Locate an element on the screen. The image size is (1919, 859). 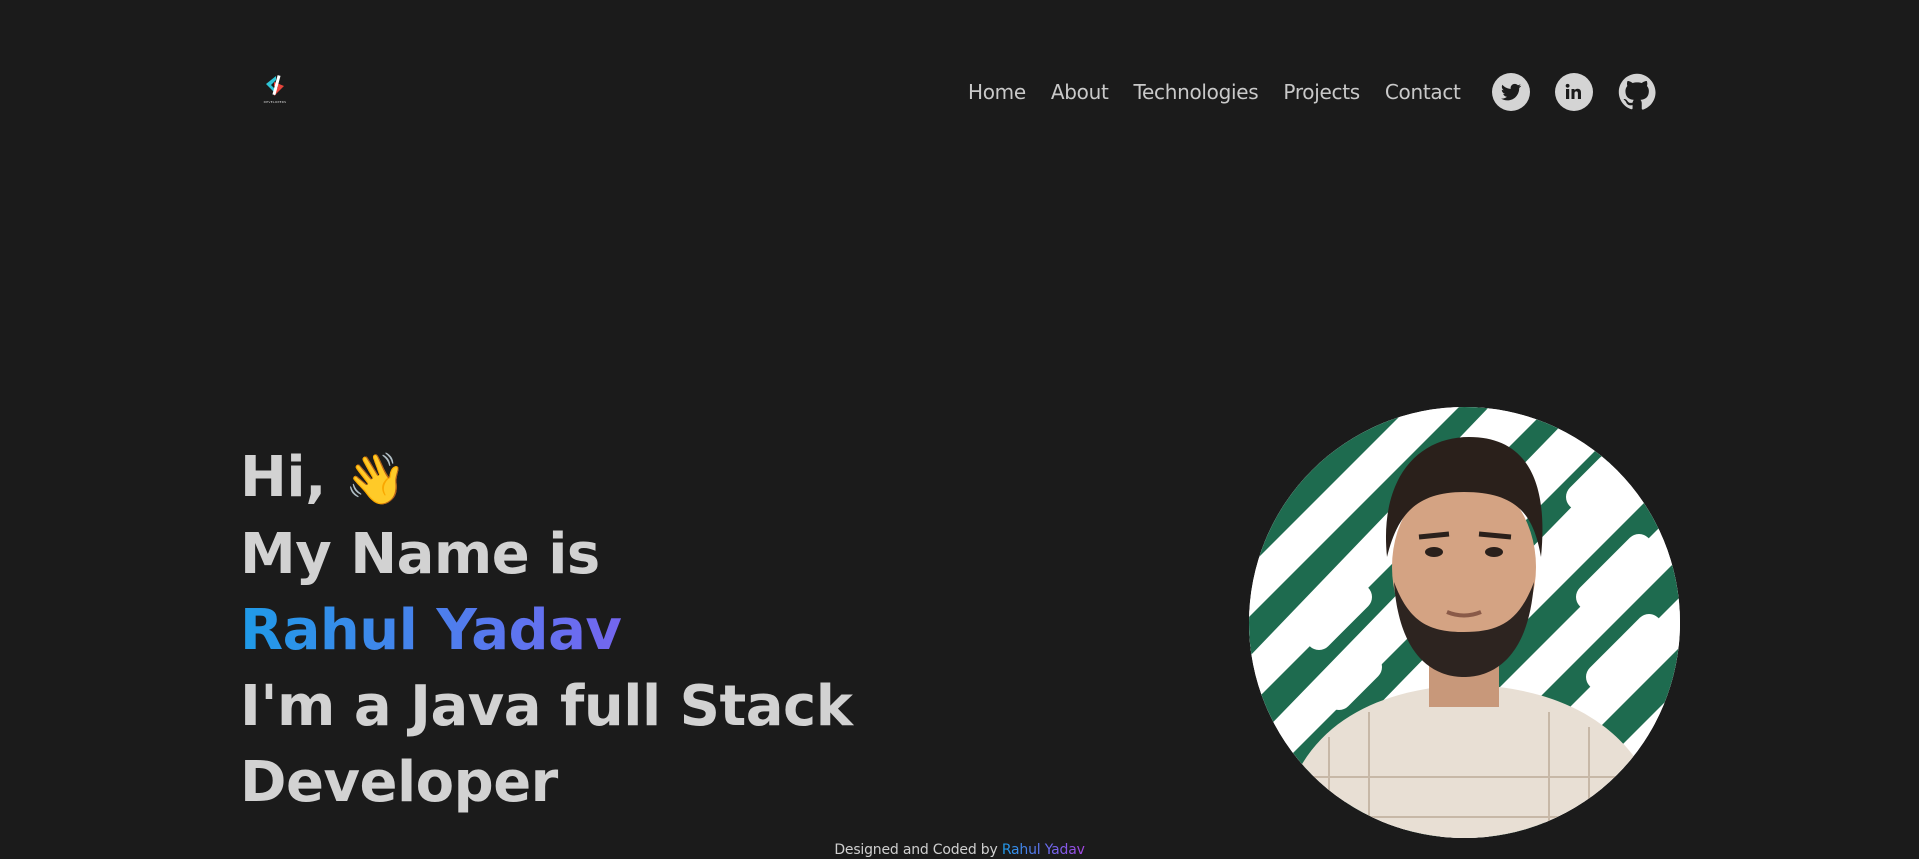
social-links is located at coordinates (1574, 92).